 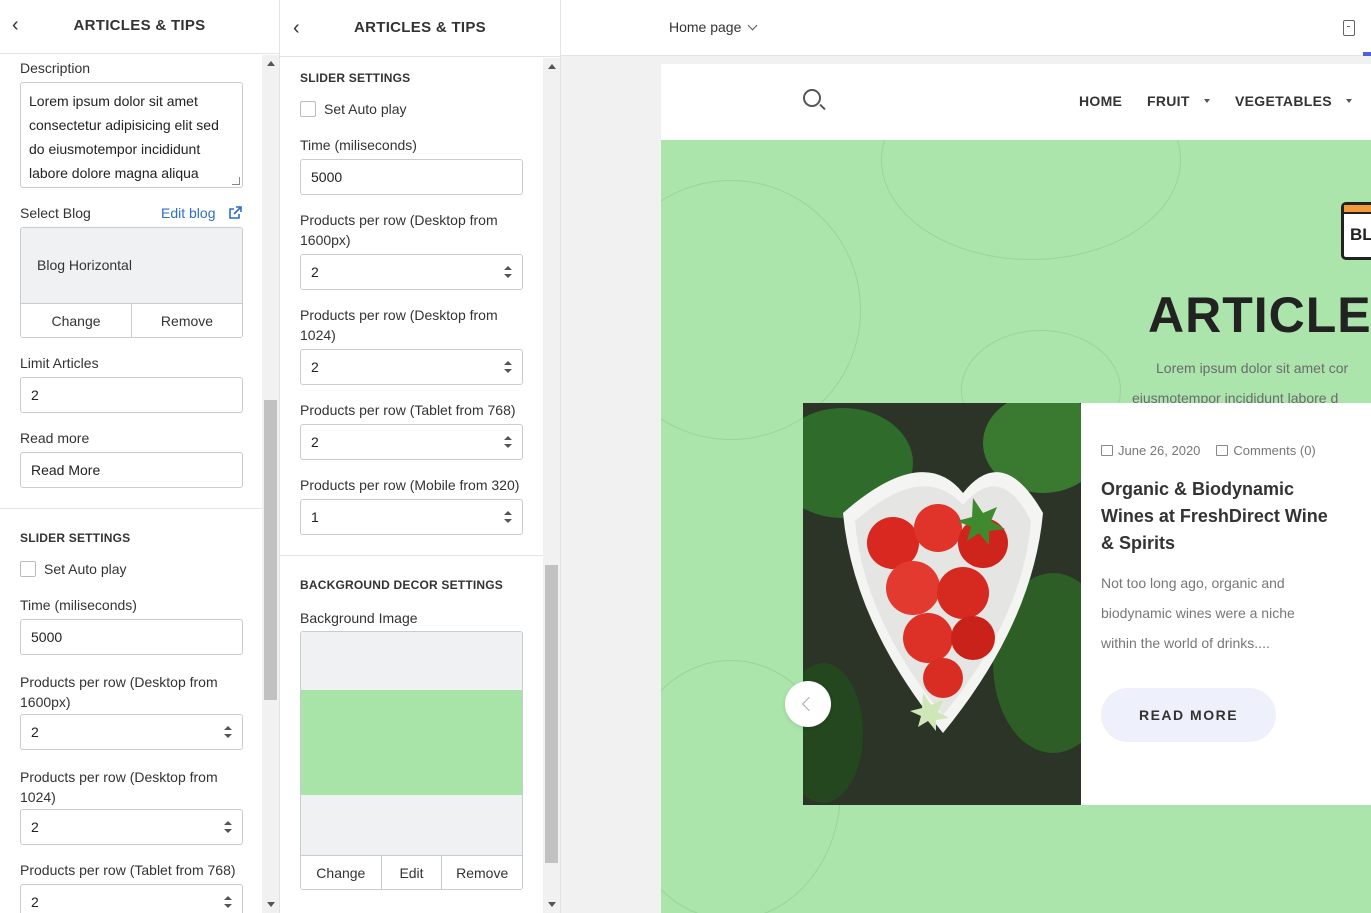 I want to click on site-header: HOME FRUIT VEGETABLES, so click(x=1016, y=102).